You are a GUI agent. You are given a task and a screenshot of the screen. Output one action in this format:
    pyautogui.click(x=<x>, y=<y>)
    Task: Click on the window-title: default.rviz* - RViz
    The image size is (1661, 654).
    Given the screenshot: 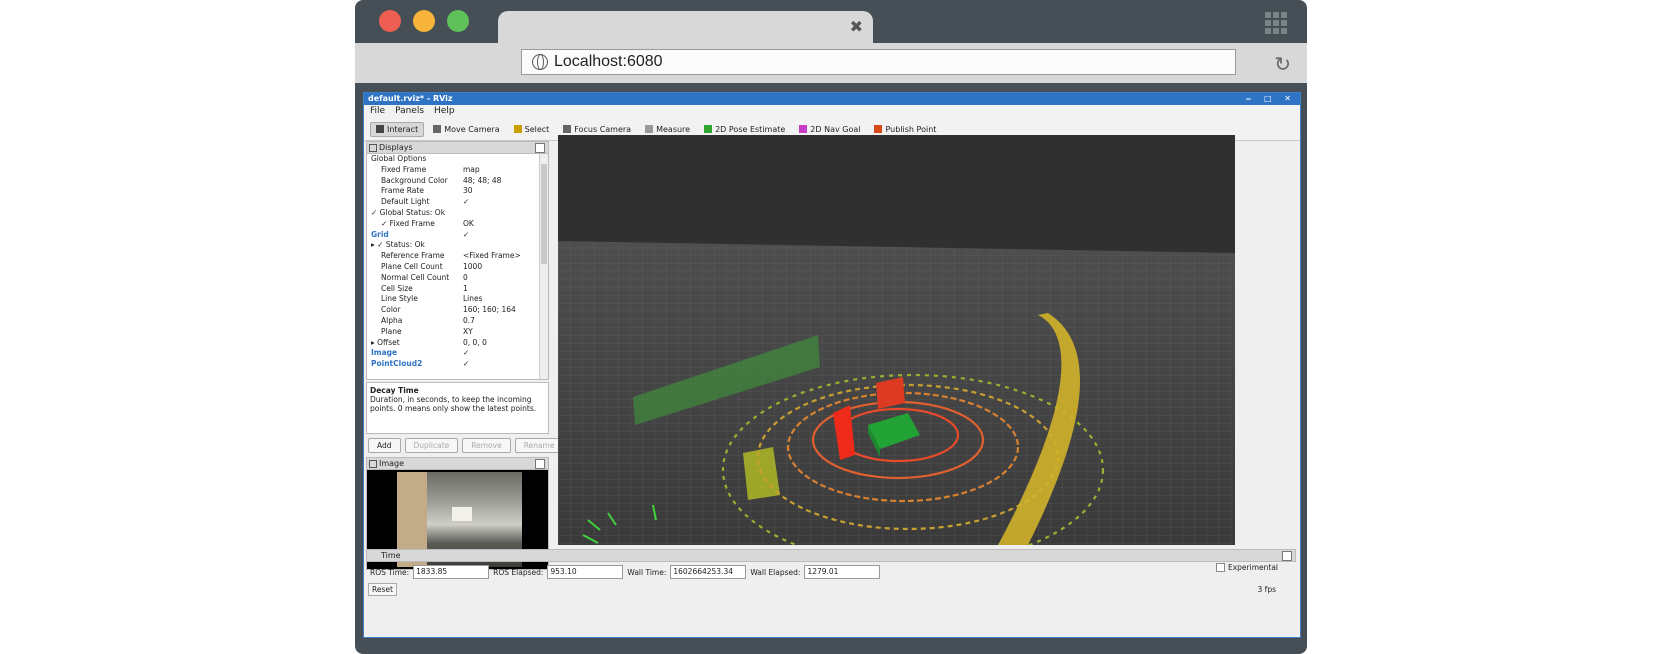 What is the action you would take?
    pyautogui.click(x=410, y=98)
    